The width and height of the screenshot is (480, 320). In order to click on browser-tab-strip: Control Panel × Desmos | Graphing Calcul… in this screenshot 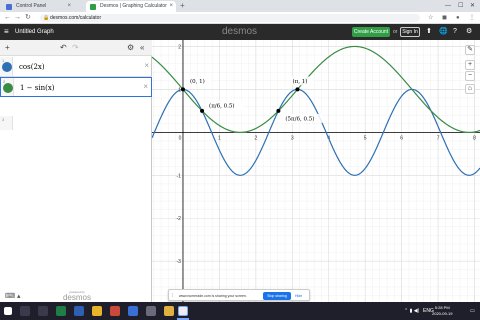, I will do `click(240, 6)`.